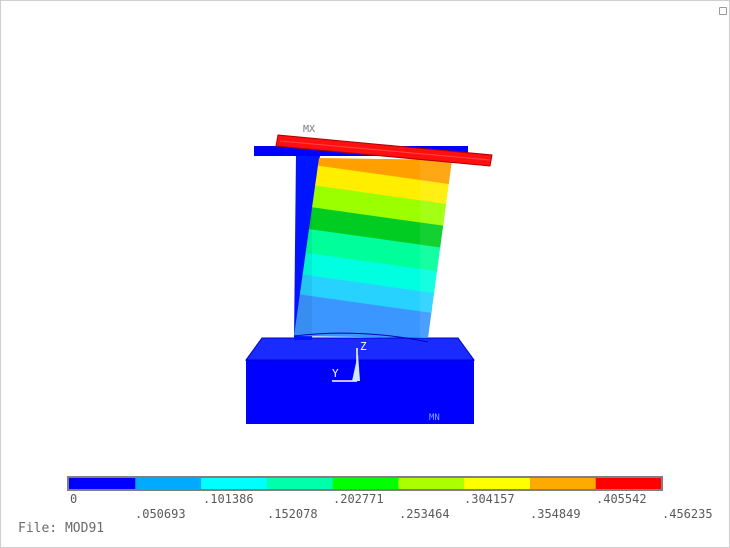 This screenshot has height=548, width=730. Describe the element at coordinates (74, 499) in the screenshot. I see `legend-top-label: 0` at that location.